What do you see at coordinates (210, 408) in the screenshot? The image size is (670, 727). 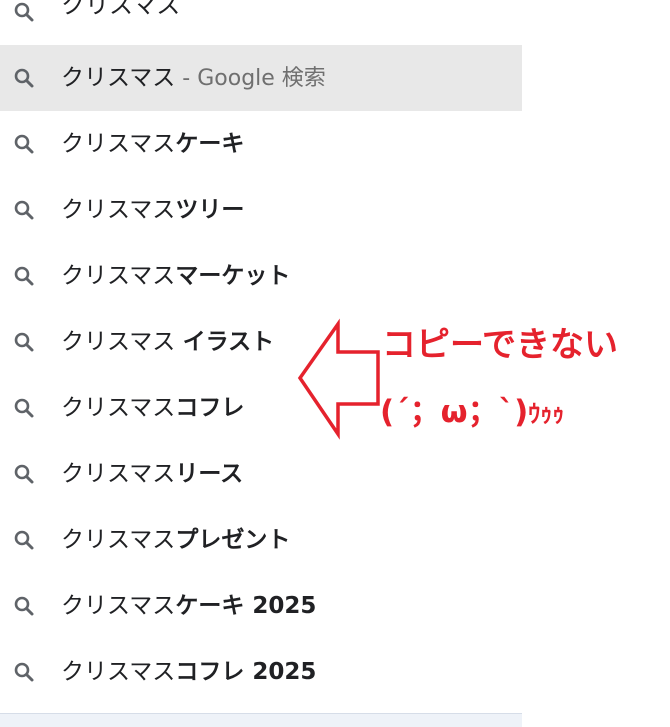 I see `suggestion-completion: コフレ` at bounding box center [210, 408].